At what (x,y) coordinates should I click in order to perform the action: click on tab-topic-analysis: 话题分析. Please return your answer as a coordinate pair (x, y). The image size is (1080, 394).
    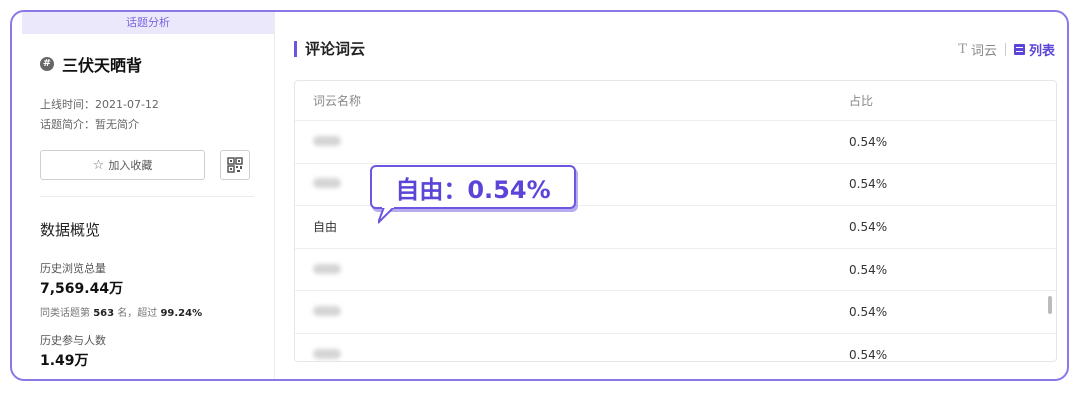
    Looking at the image, I should click on (148, 23).